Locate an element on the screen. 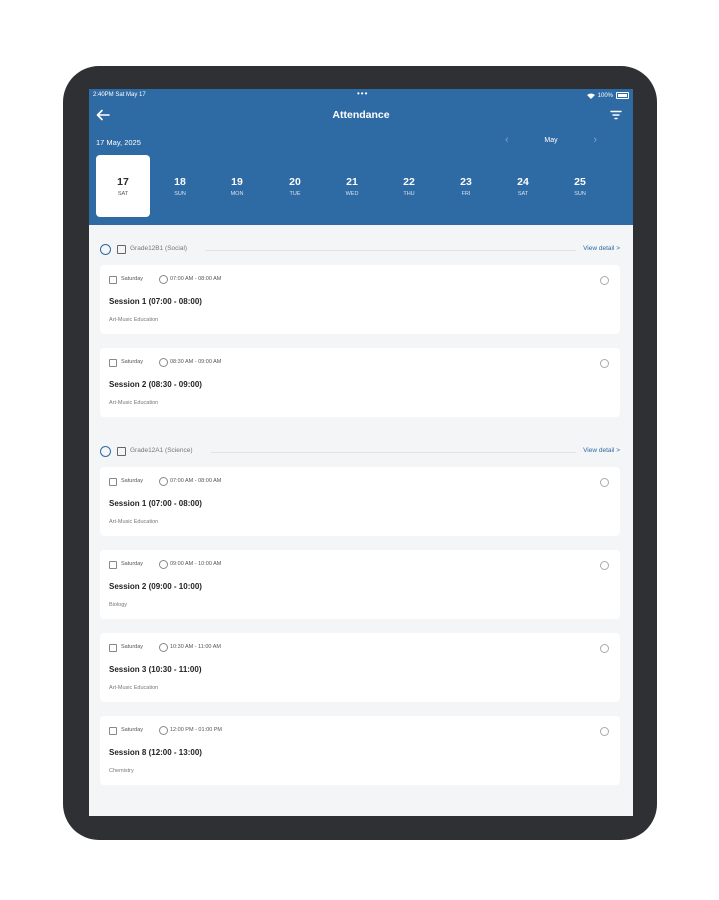  day-24: 24 SAT is located at coordinates (523, 186).